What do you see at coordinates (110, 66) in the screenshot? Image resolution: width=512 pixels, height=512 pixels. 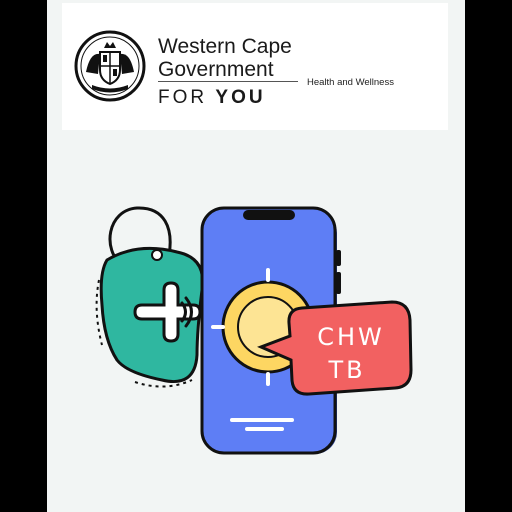 I see `coat-of-arms-icon` at bounding box center [110, 66].